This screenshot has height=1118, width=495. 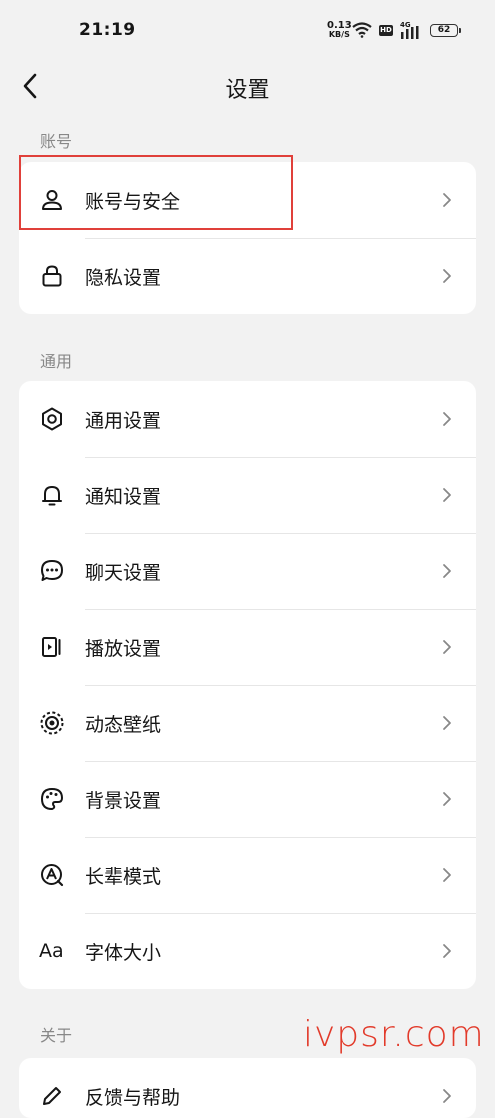 What do you see at coordinates (247, 723) in the screenshot?
I see `settings-item-live-wallpaper: 动态壁纸` at bounding box center [247, 723].